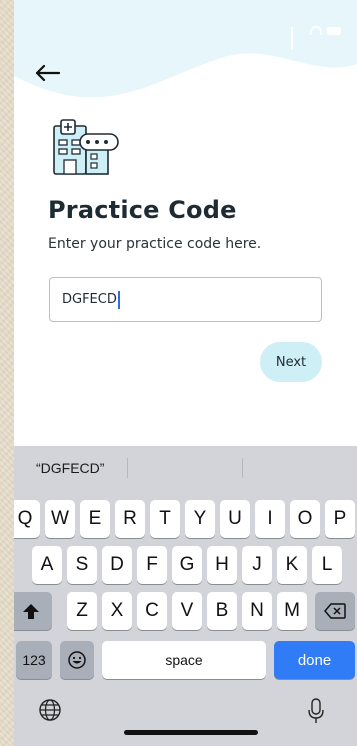  Describe the element at coordinates (95, 519) in the screenshot. I see `key-e: E` at that location.